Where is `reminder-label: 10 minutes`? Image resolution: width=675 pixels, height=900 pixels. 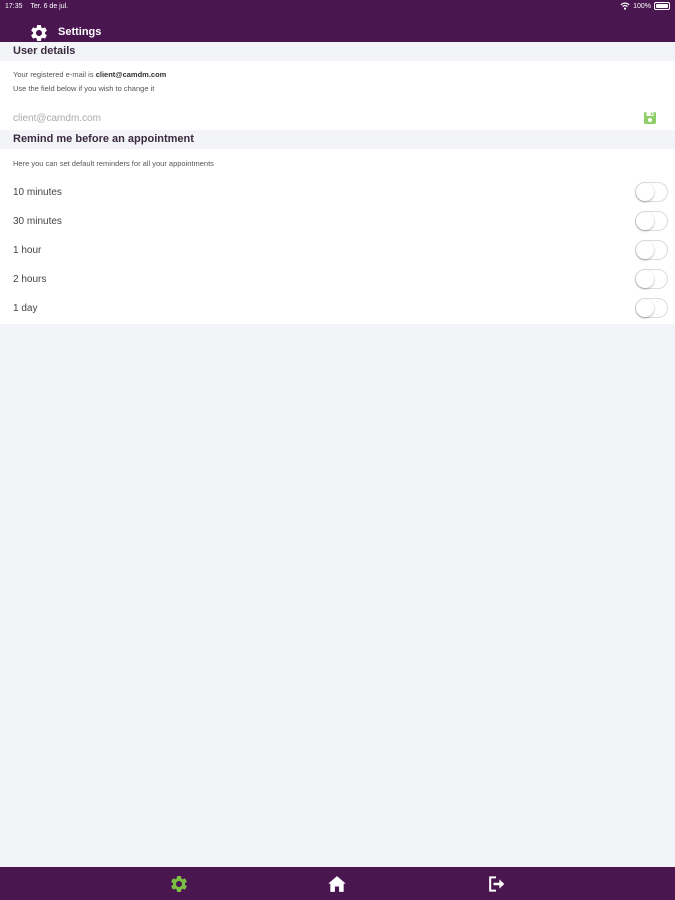 reminder-label: 10 minutes is located at coordinates (37, 192).